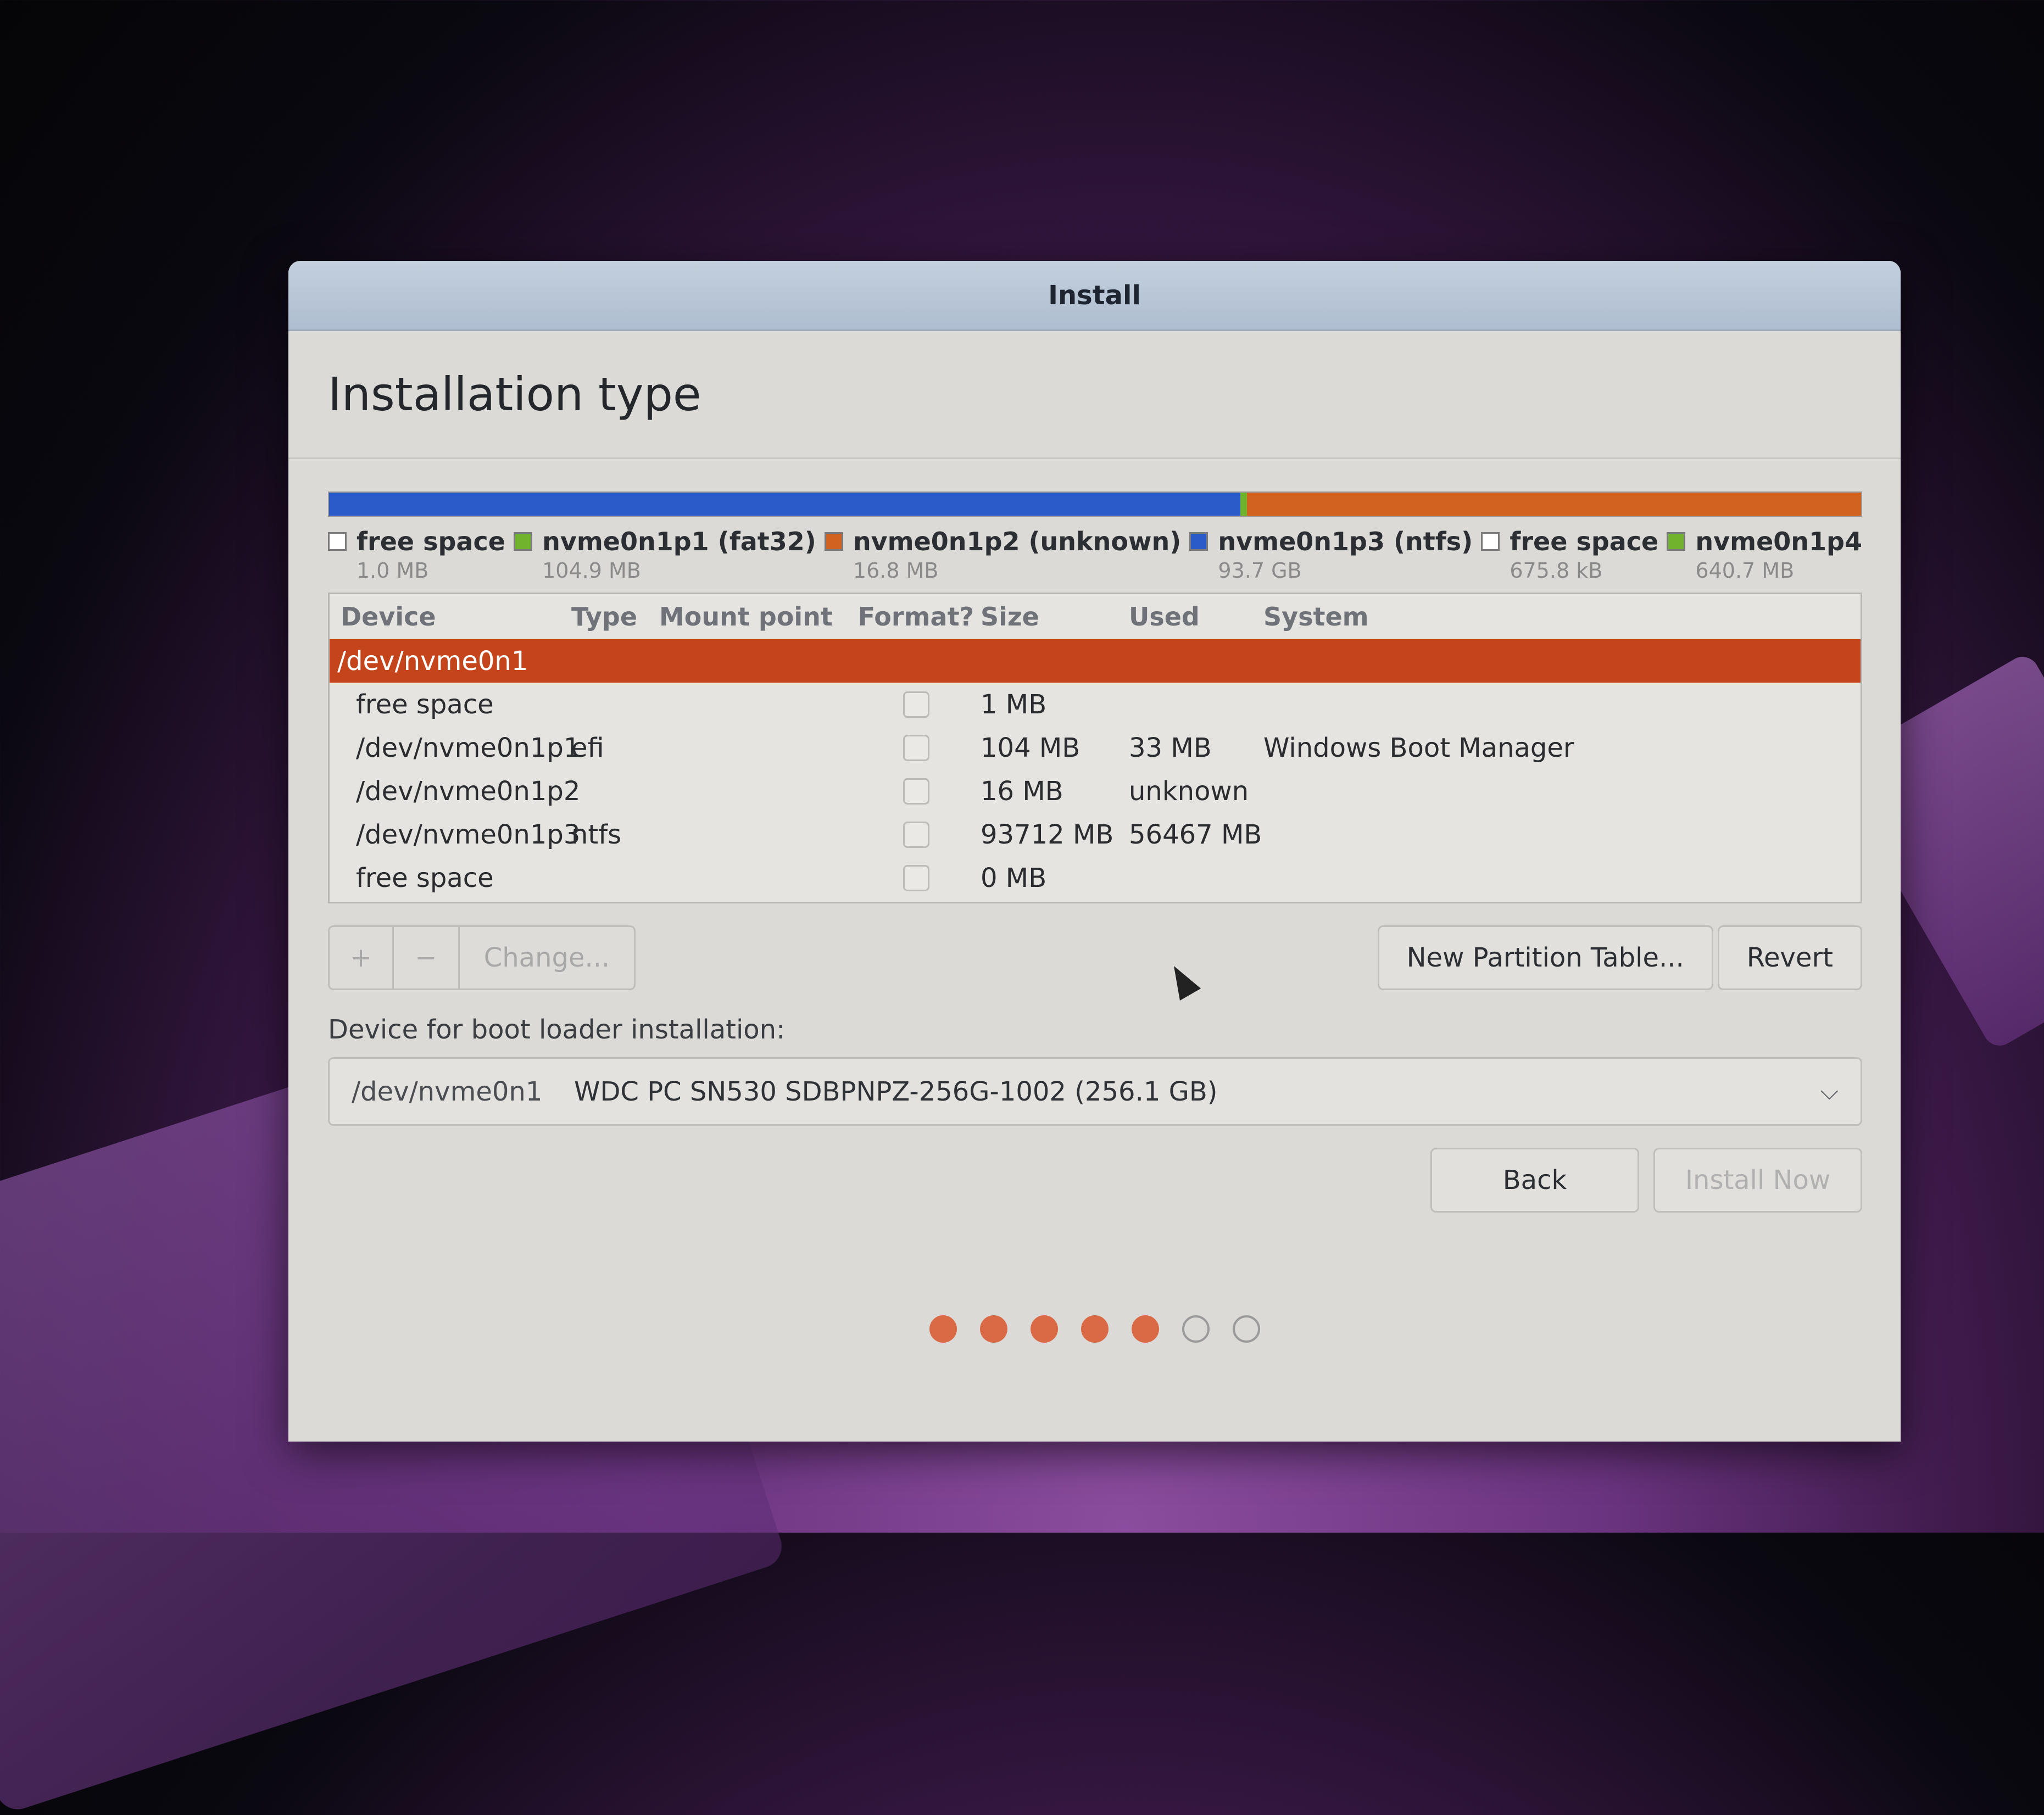 This screenshot has height=1815, width=2044. What do you see at coordinates (596, 835) in the screenshot?
I see `type-cell: ntfs` at bounding box center [596, 835].